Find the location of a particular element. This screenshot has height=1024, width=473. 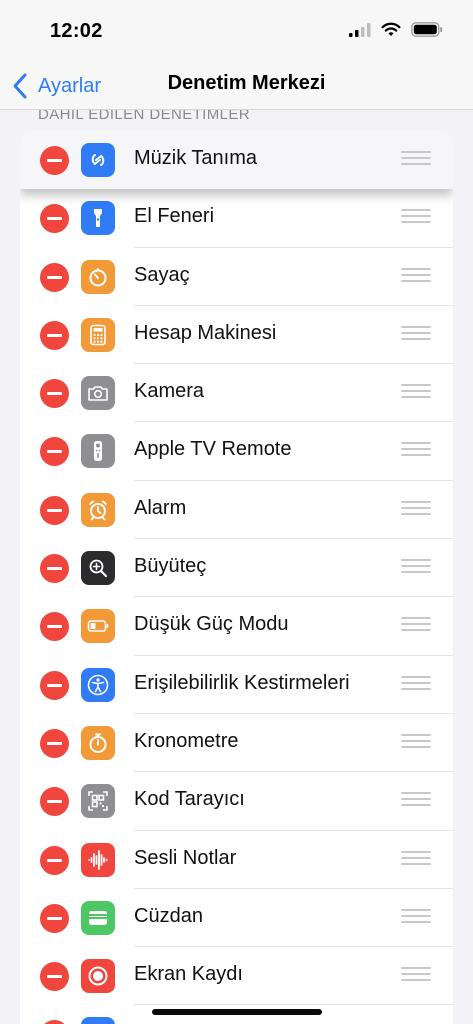

navigation-bar: Ayarlar Denetim Merkezi is located at coordinates (236, 86).